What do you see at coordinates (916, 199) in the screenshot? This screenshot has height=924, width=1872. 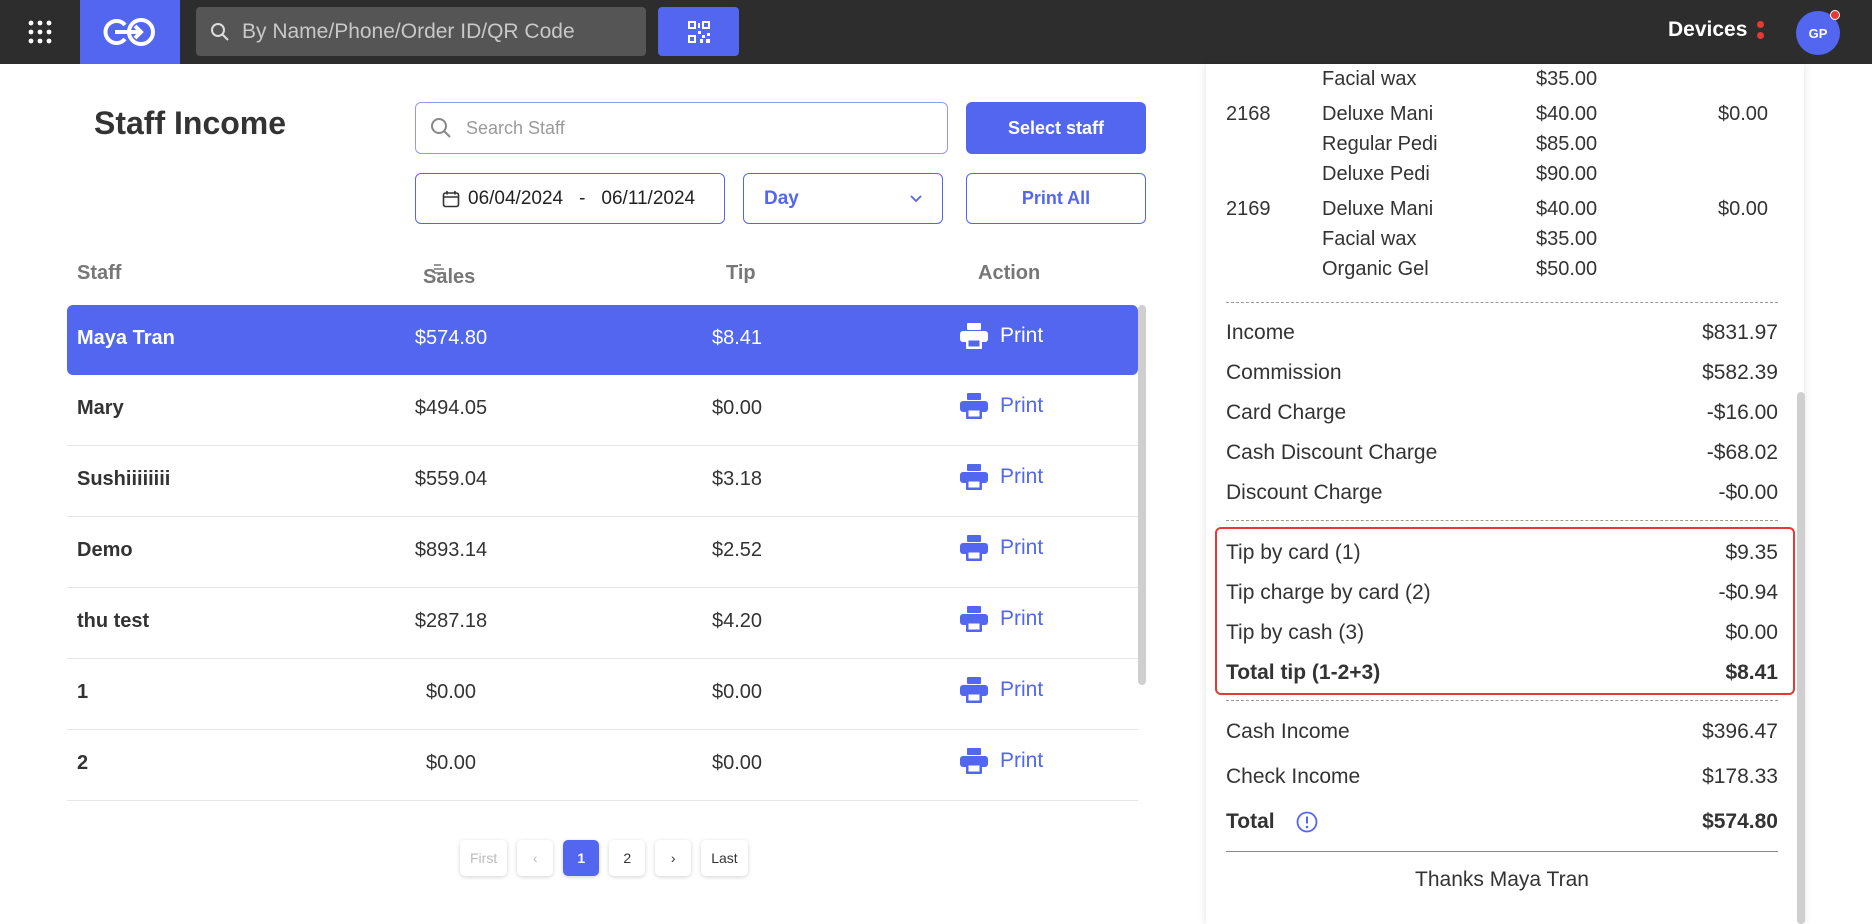 I see `chevron-down-icon` at bounding box center [916, 199].